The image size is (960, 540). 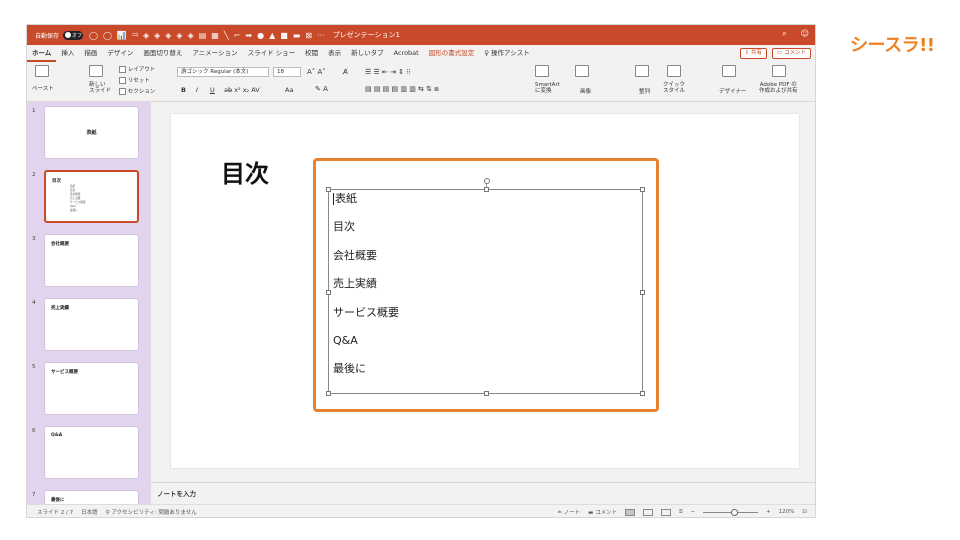 What do you see at coordinates (308, 35) in the screenshot?
I see `close-box-icon: ⊠` at bounding box center [308, 35].